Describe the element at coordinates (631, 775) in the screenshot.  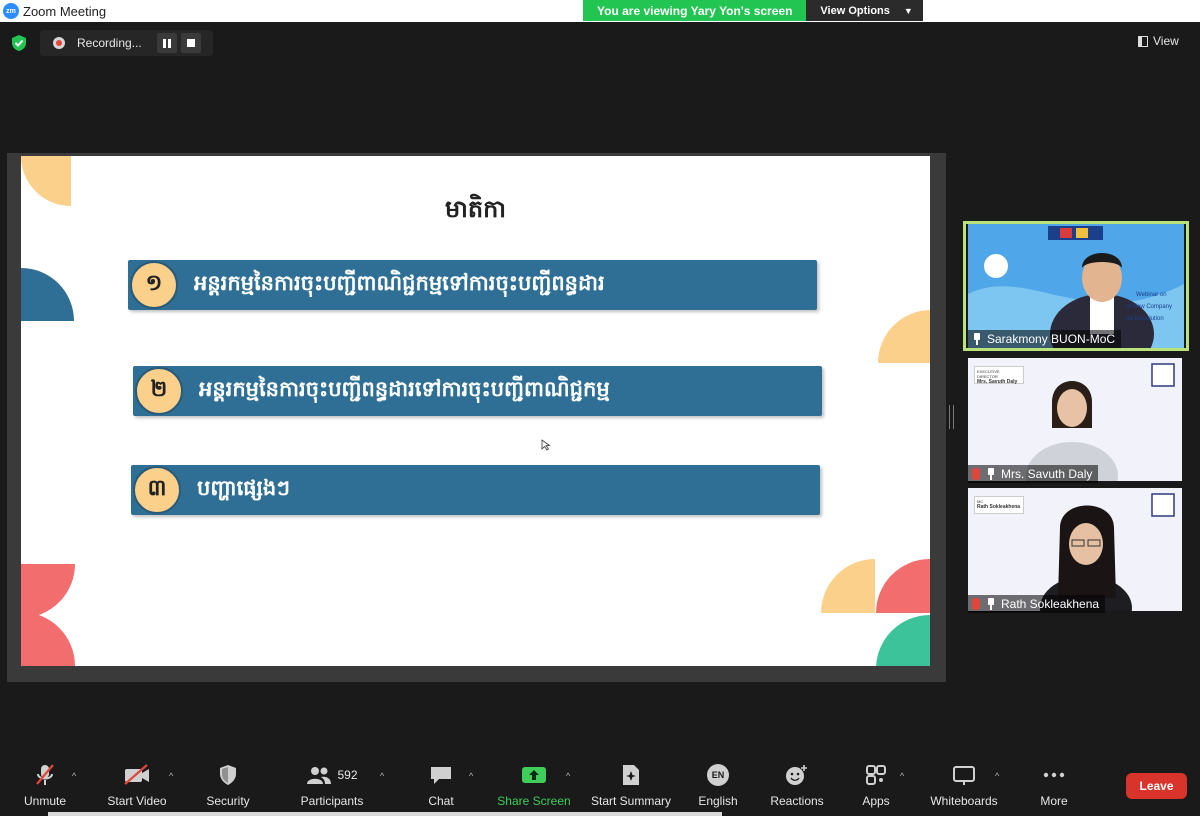
I see `summary-sparkle-icon` at that location.